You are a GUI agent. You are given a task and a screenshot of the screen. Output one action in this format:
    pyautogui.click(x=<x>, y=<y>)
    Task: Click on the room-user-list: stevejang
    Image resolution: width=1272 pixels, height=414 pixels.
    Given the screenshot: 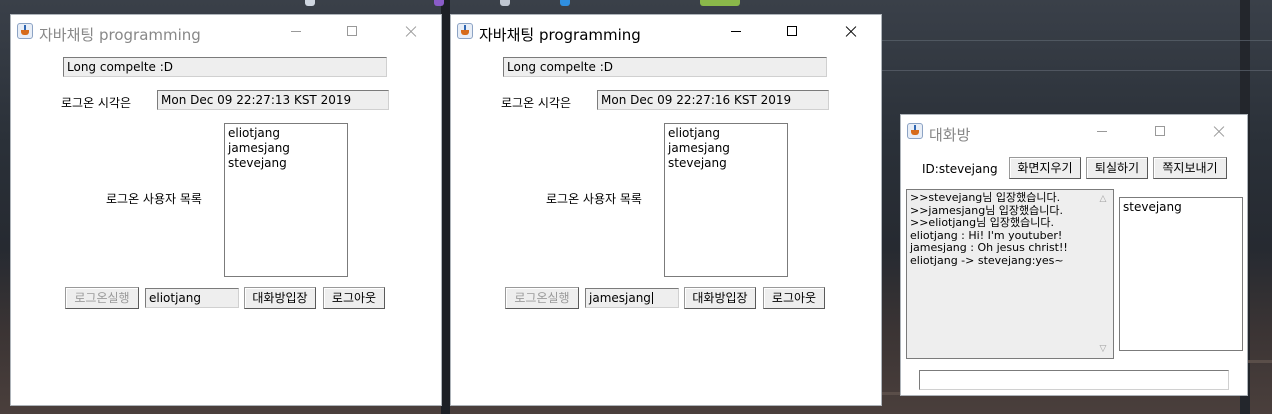 What is the action you would take?
    pyautogui.click(x=1181, y=274)
    